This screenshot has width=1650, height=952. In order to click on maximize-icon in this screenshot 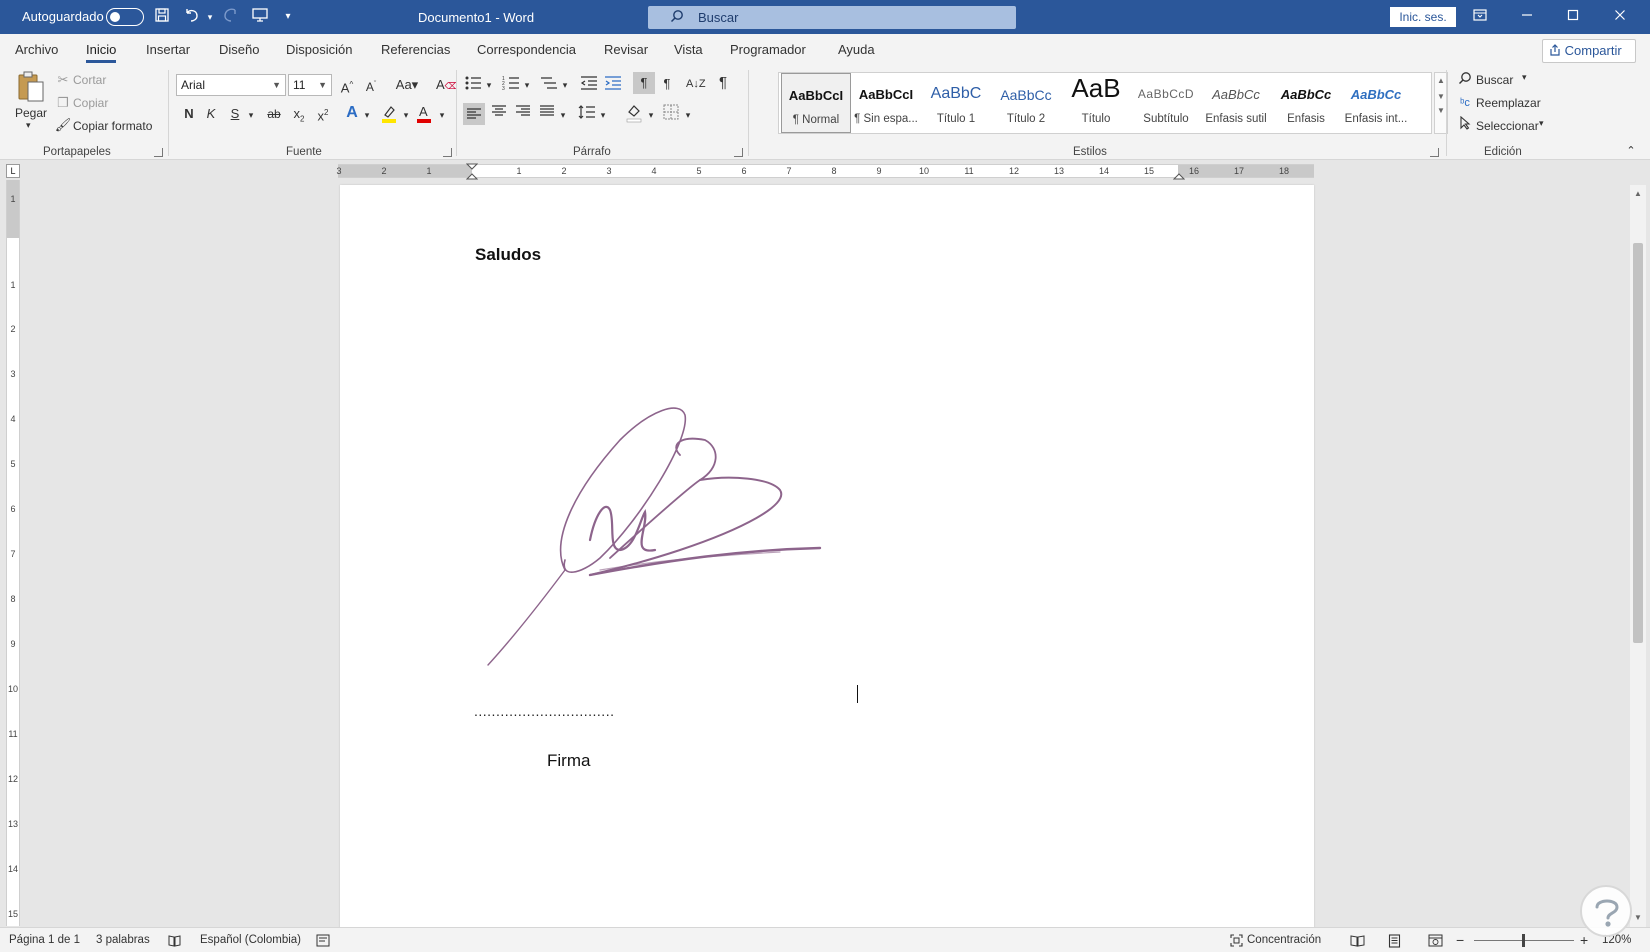, I will do `click(1573, 17)`.